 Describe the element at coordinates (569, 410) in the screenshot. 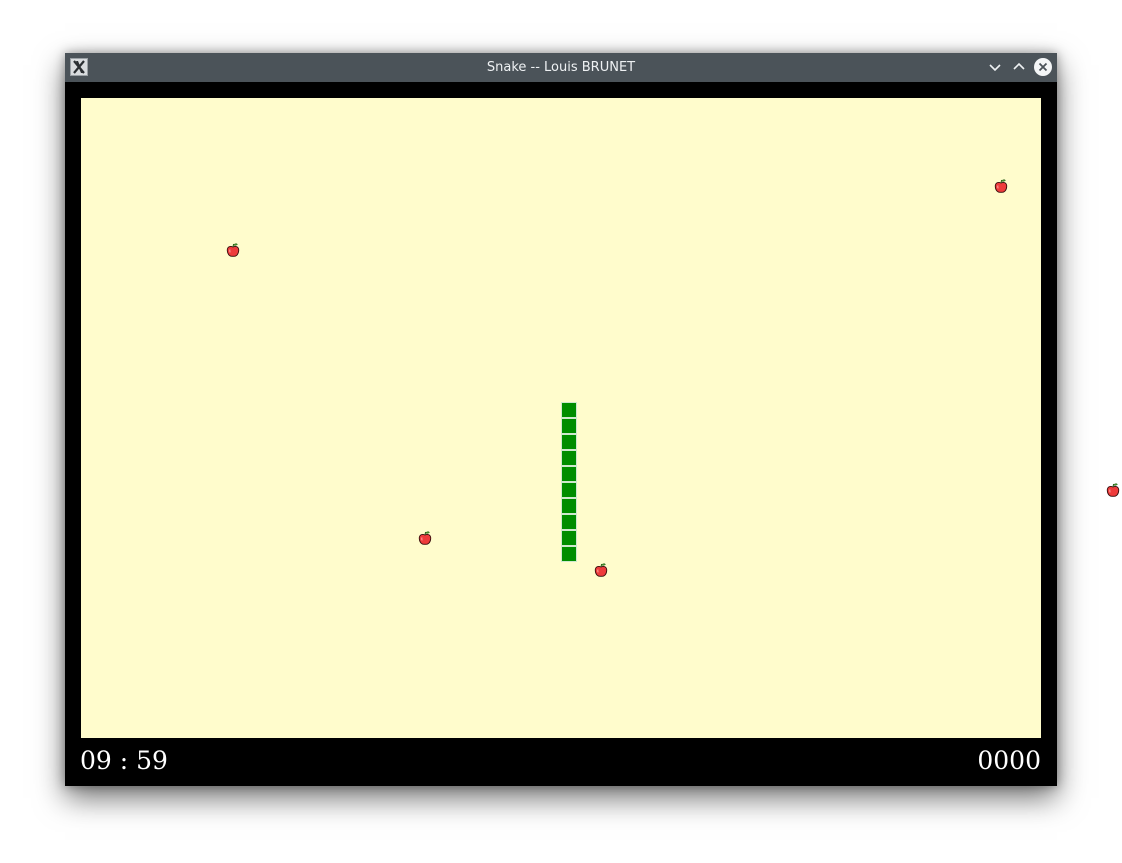

I see `snake-head` at that location.